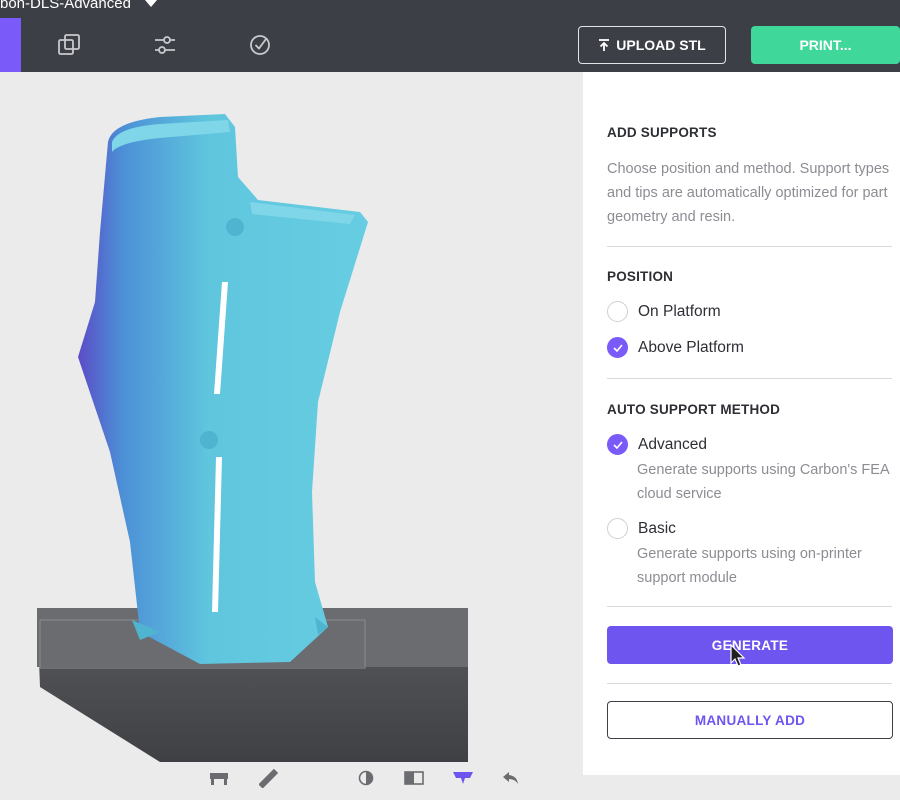 This screenshot has width=900, height=800. What do you see at coordinates (219, 778) in the screenshot?
I see `platform-view-icon` at bounding box center [219, 778].